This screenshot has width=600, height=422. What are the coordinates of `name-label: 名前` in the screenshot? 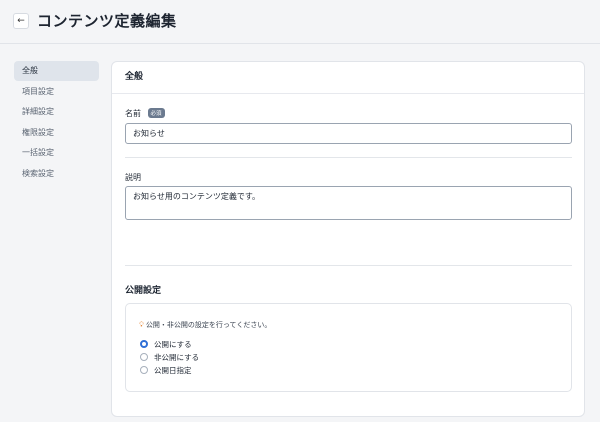 It's located at (133, 113).